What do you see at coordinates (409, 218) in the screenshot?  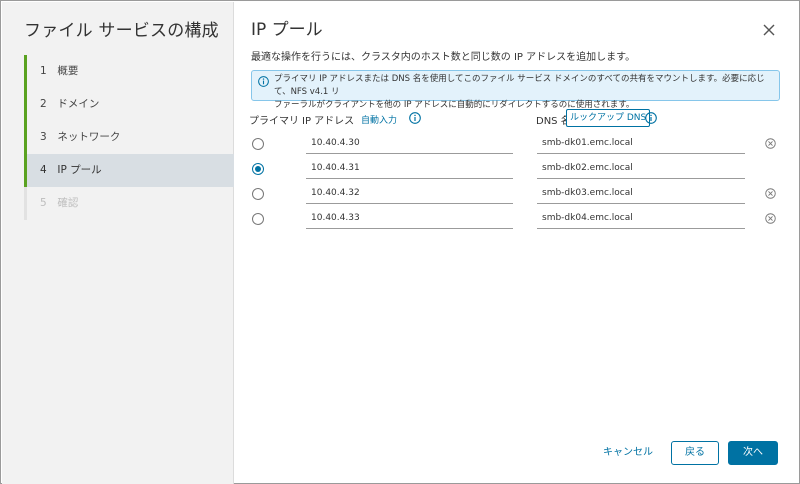 I see `ip-address-input: 10.40.4.33` at bounding box center [409, 218].